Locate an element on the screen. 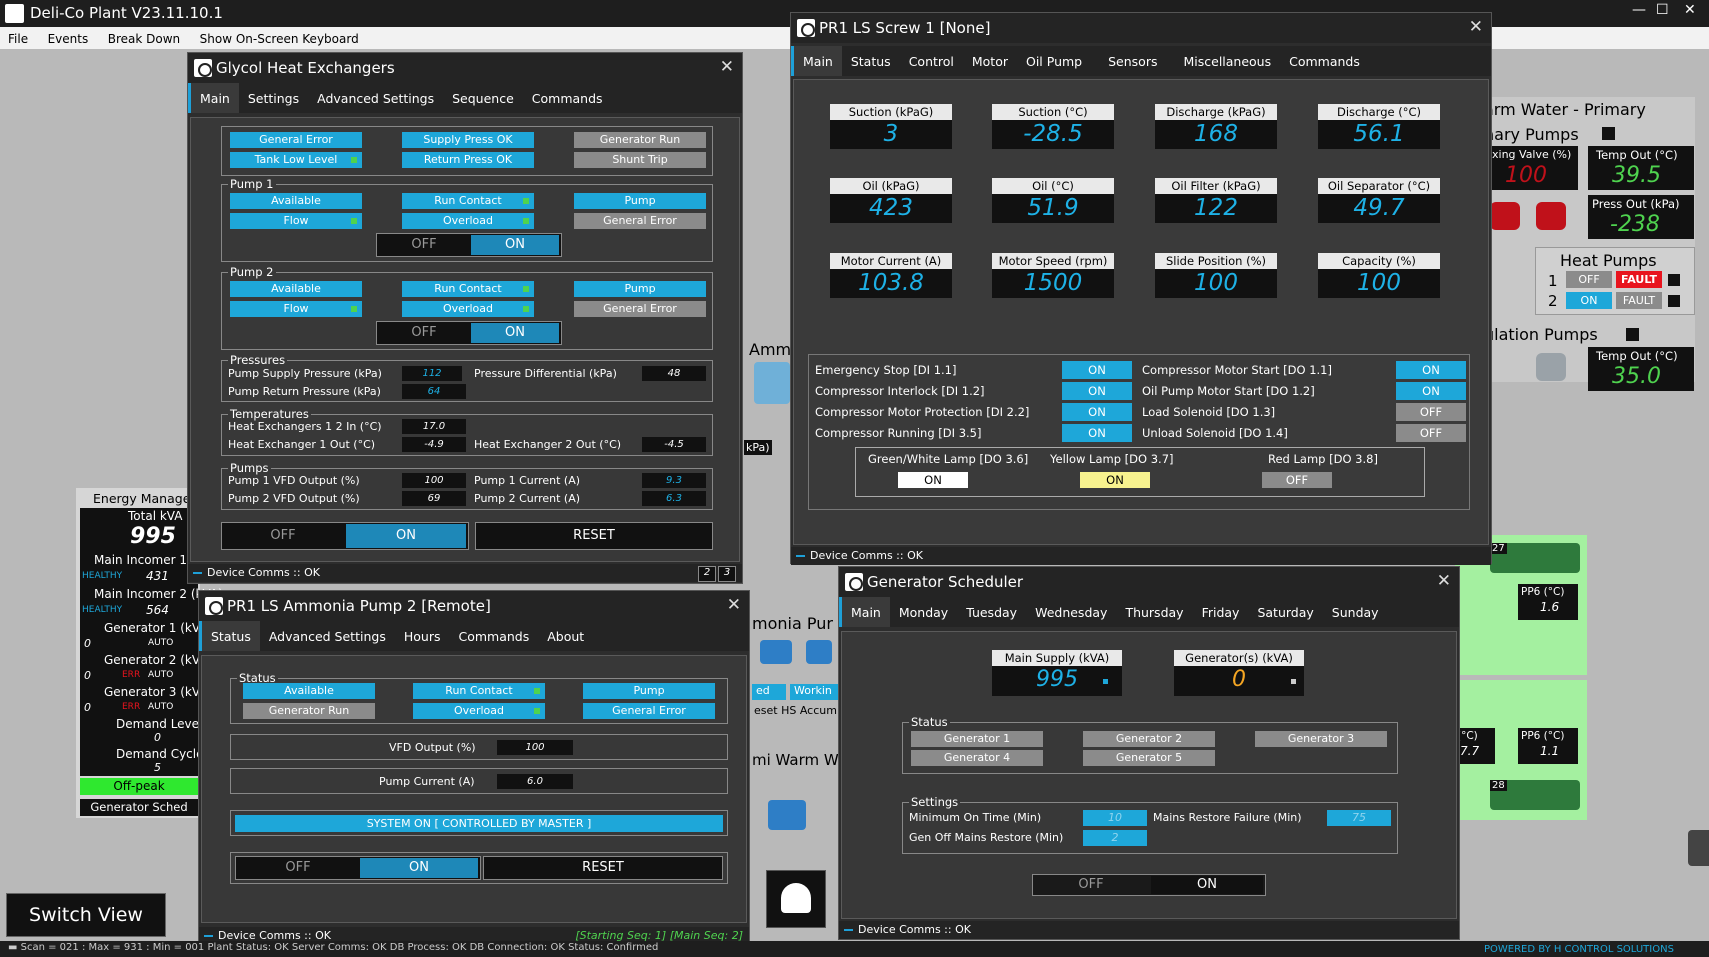 The height and width of the screenshot is (957, 1709). supply-press-ok-indicator: Supply Press OK is located at coordinates (468, 140).